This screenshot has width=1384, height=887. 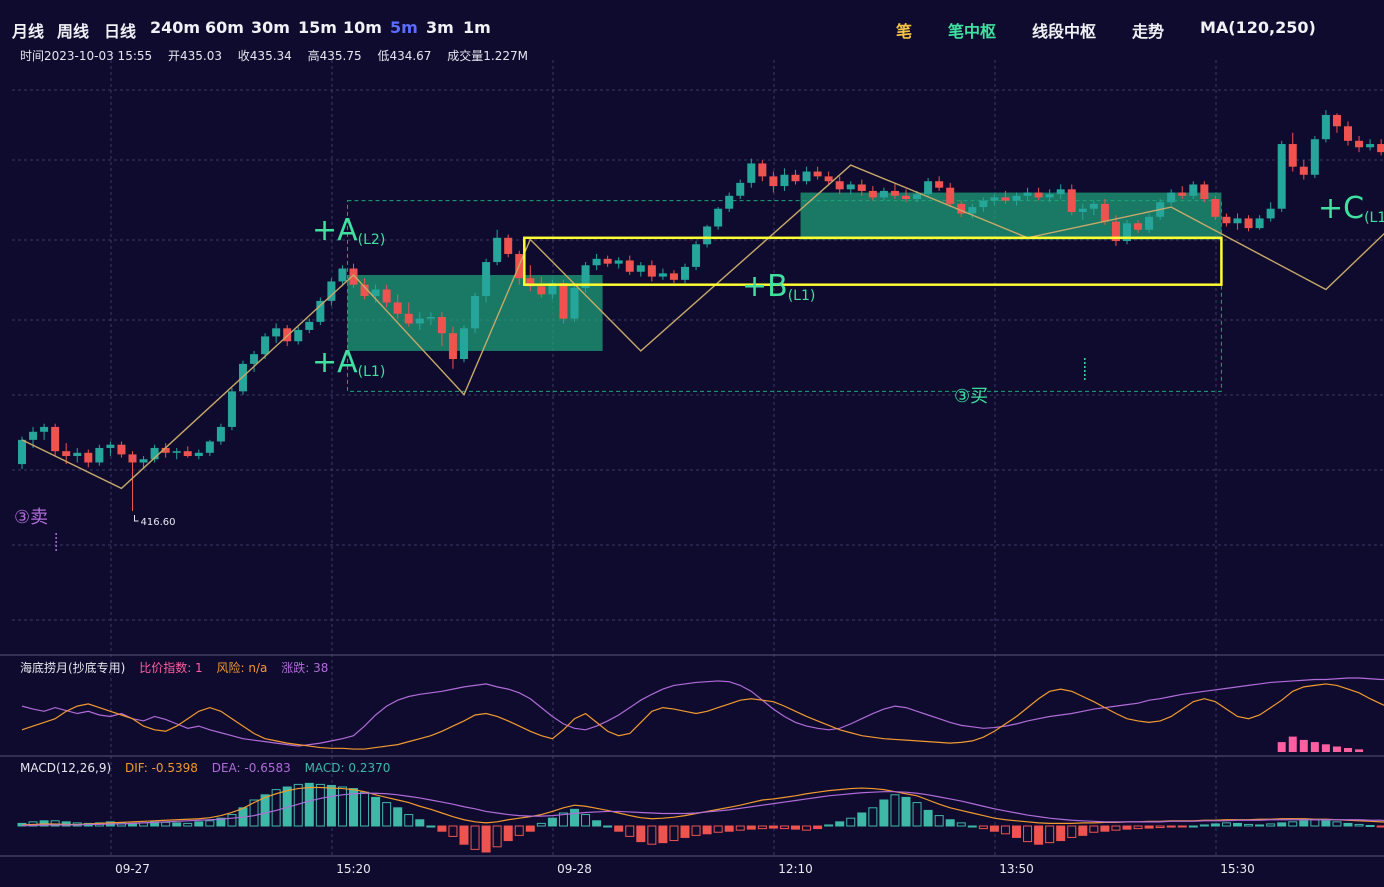 I want to click on indicator1-change: 涨跌: 38, so click(x=305, y=668).